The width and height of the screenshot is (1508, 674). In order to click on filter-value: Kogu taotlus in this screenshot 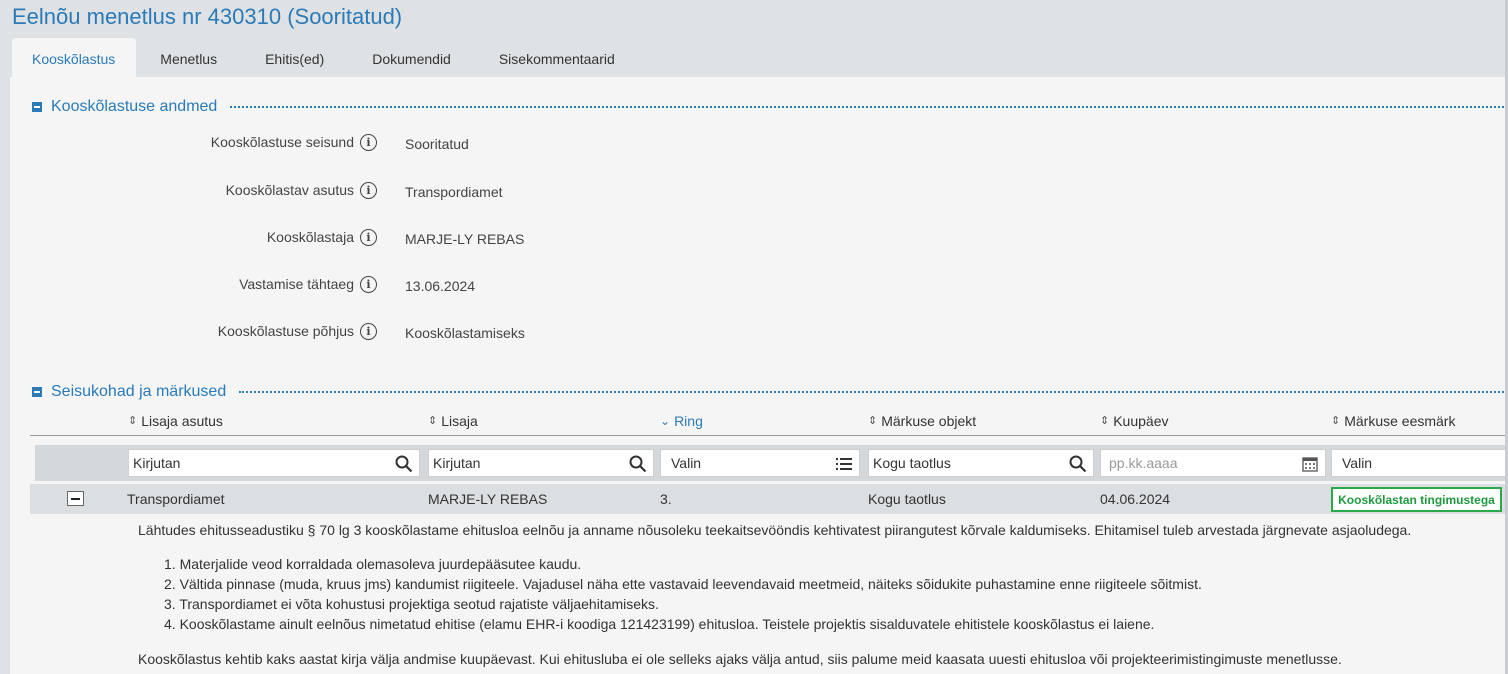, I will do `click(912, 463)`.